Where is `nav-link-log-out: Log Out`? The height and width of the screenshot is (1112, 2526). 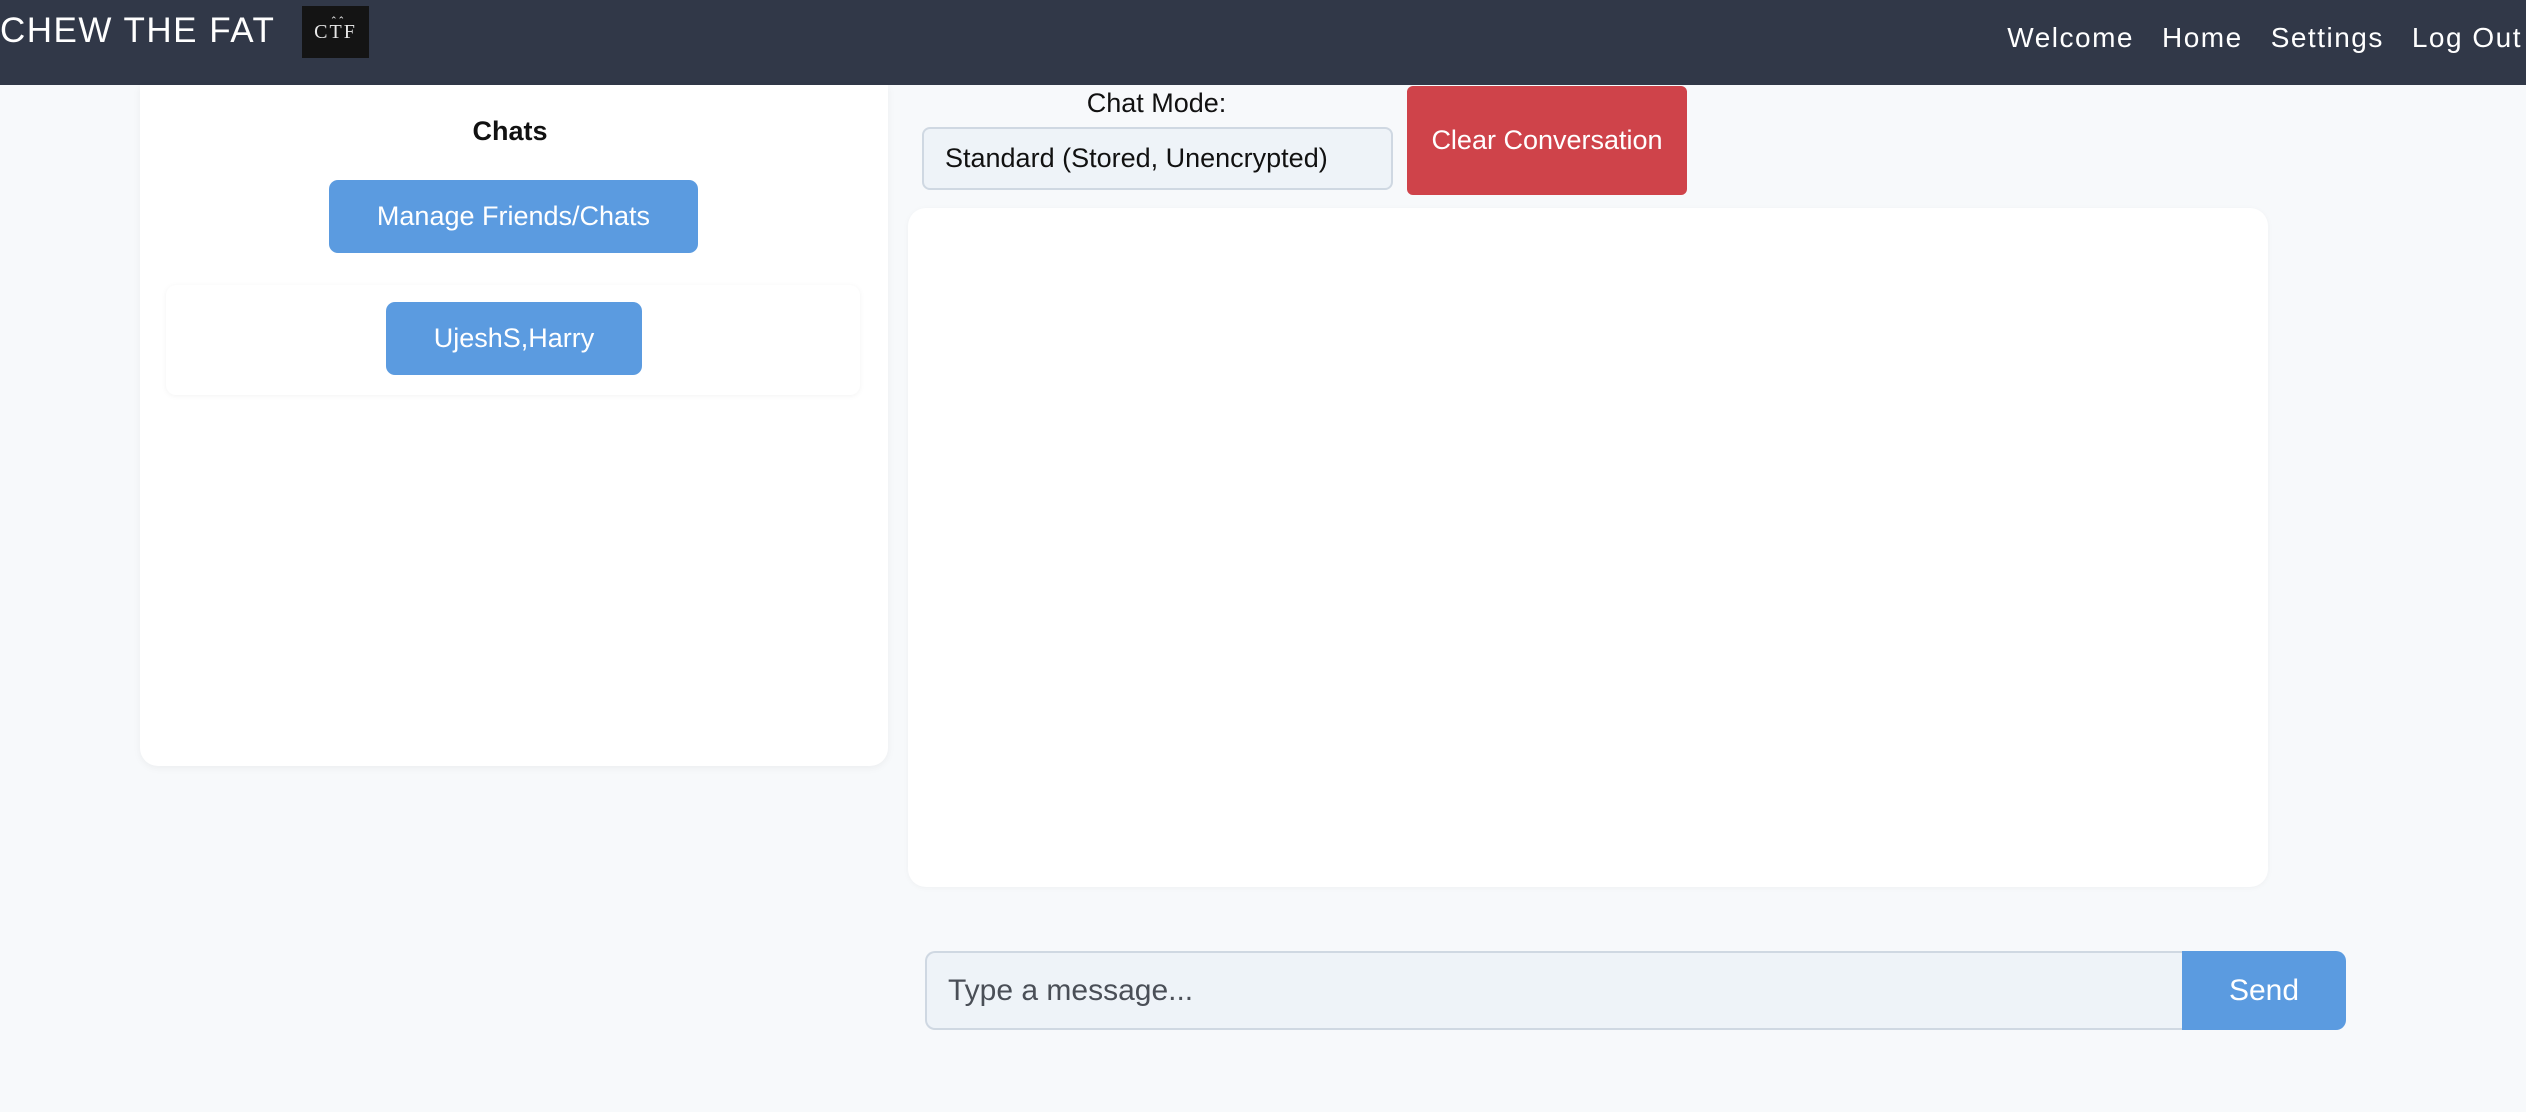 nav-link-log-out: Log Out is located at coordinates (2467, 38).